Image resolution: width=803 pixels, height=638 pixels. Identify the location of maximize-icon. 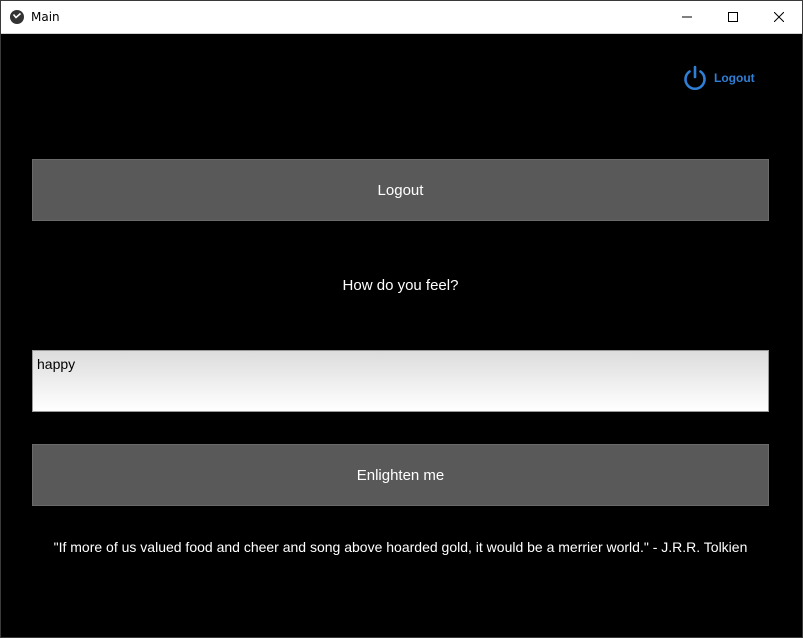
(733, 17).